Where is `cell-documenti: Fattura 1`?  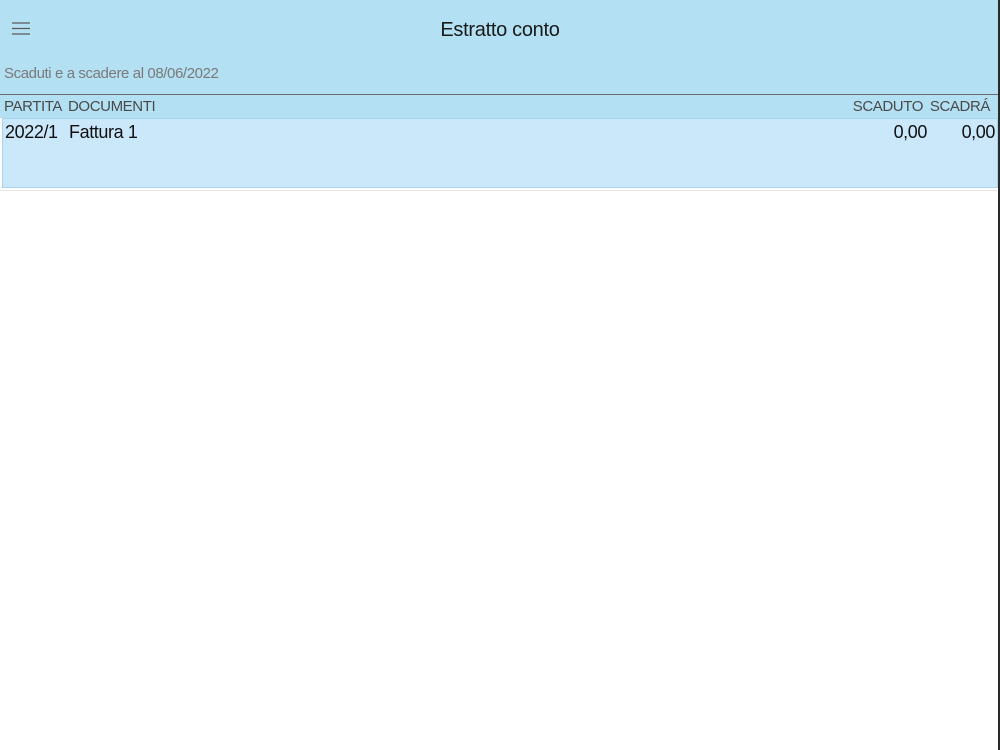
cell-documenti: Fattura 1 is located at coordinates (103, 132).